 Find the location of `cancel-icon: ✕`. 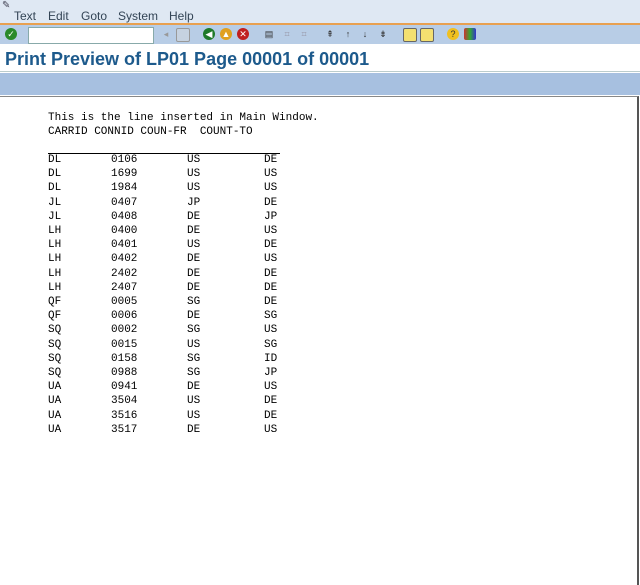

cancel-icon: ✕ is located at coordinates (243, 34).